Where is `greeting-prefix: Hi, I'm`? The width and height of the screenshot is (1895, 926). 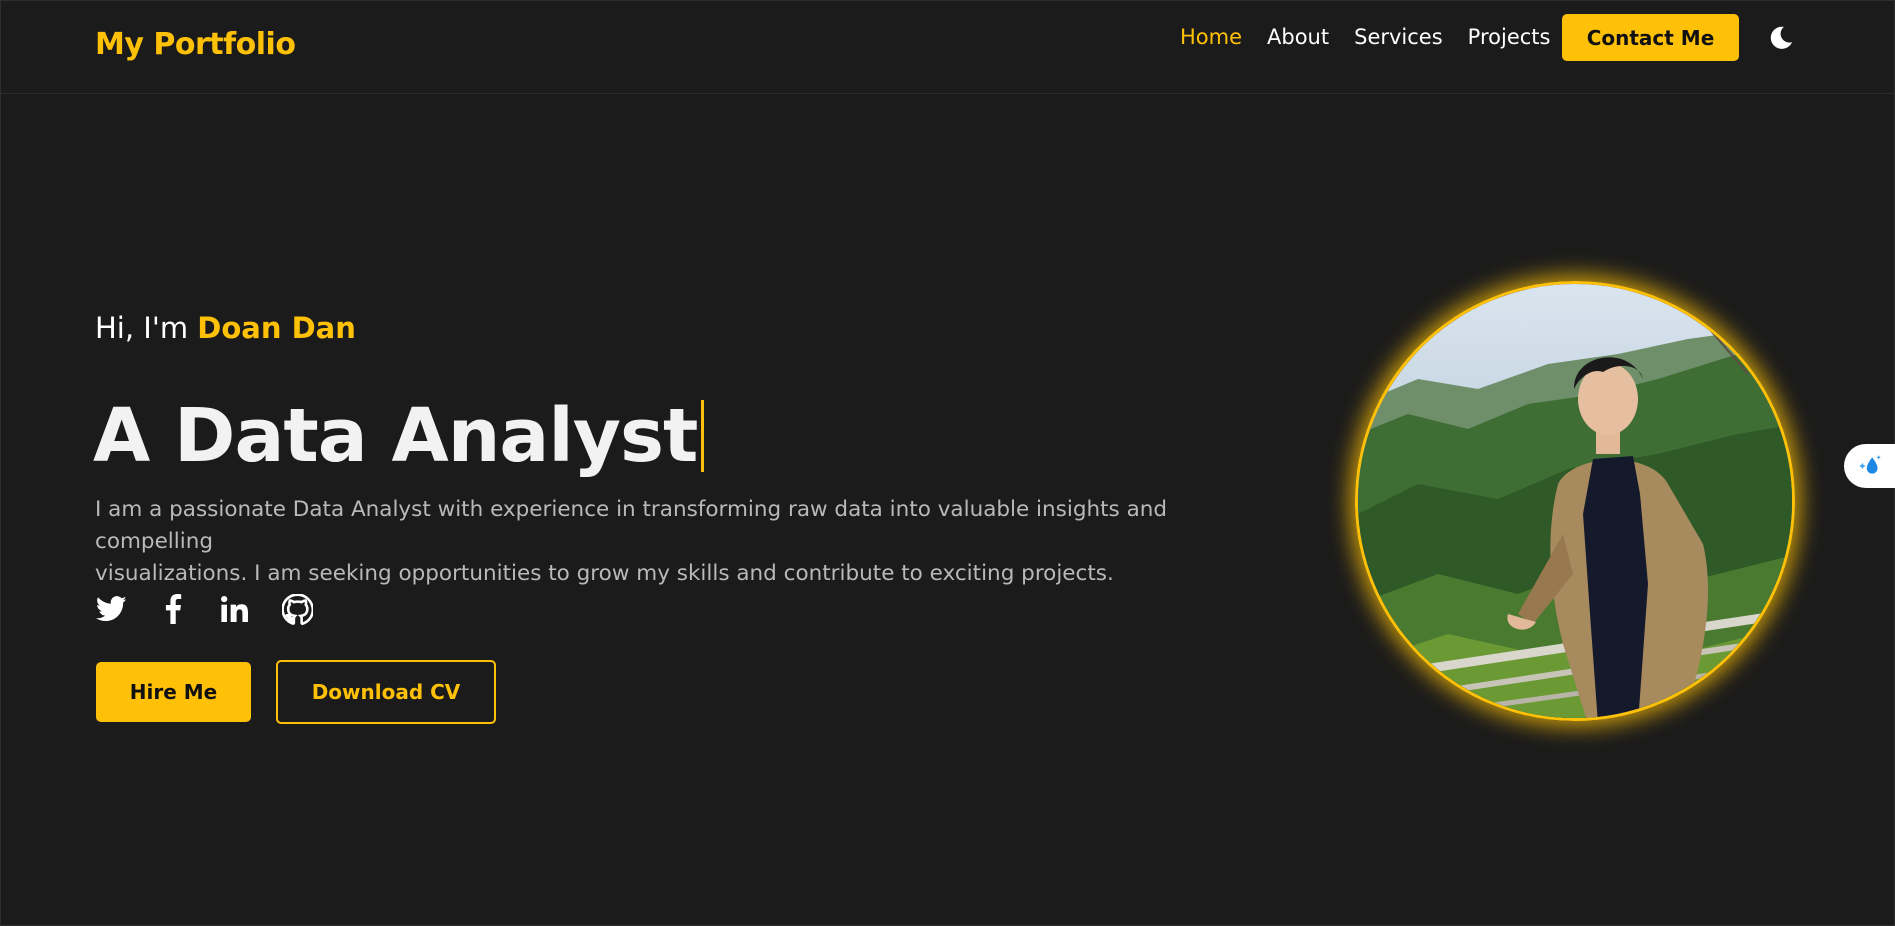 greeting-prefix: Hi, I'm is located at coordinates (142, 328).